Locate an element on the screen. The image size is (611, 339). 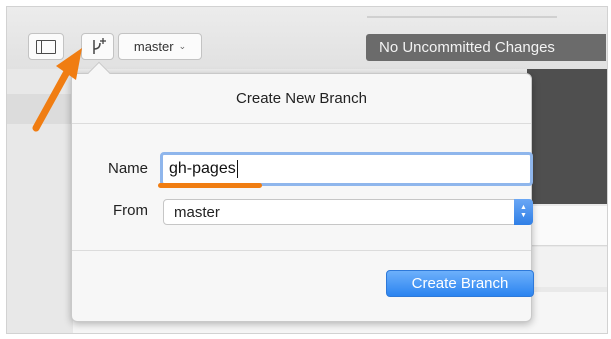
branch-selector-value: master is located at coordinates (153, 46).